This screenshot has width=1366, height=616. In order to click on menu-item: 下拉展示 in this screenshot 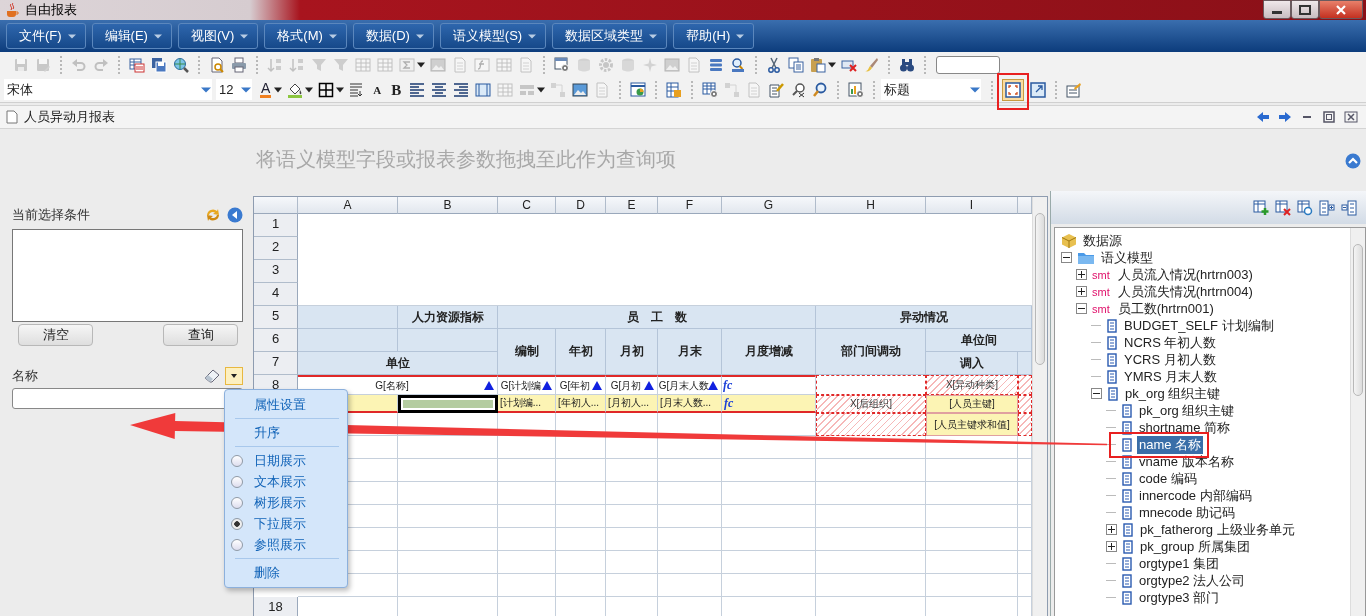, I will do `click(280, 523)`.